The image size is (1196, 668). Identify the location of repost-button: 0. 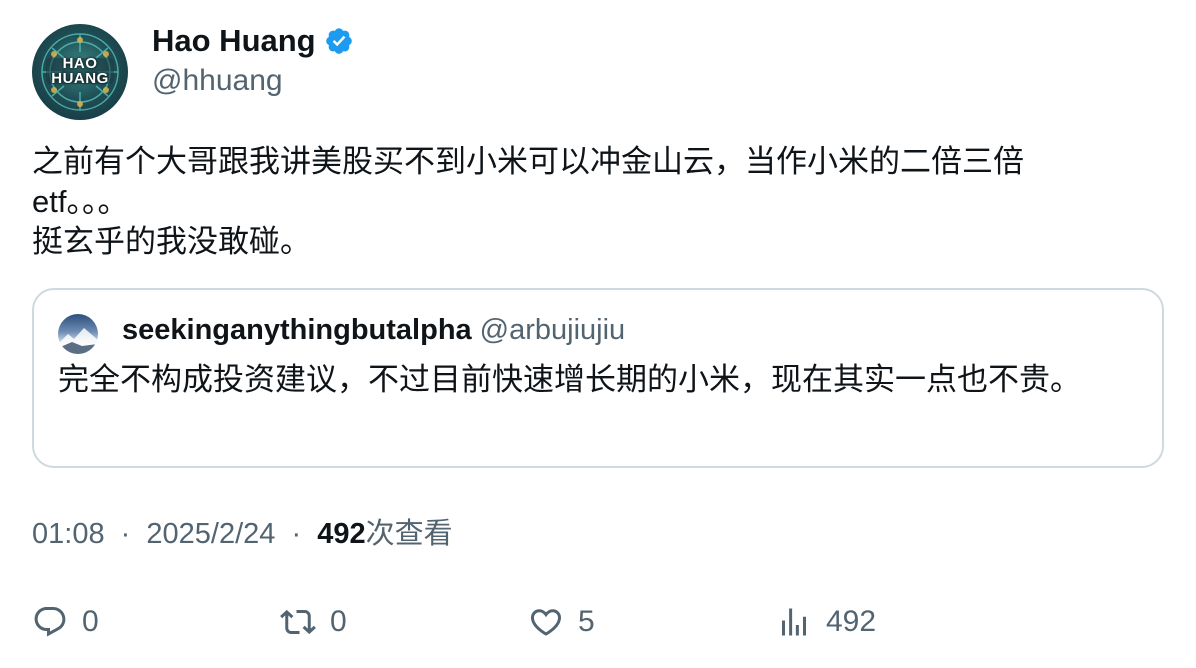
(313, 622).